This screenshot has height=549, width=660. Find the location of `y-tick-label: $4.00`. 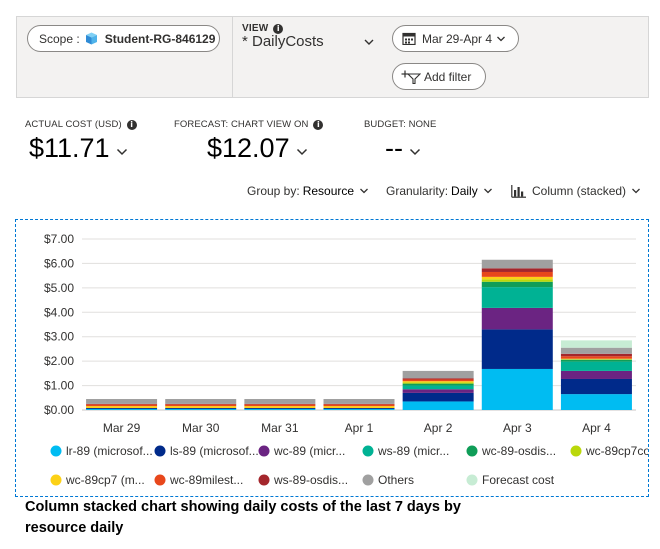

y-tick-label: $4.00 is located at coordinates (59, 312).